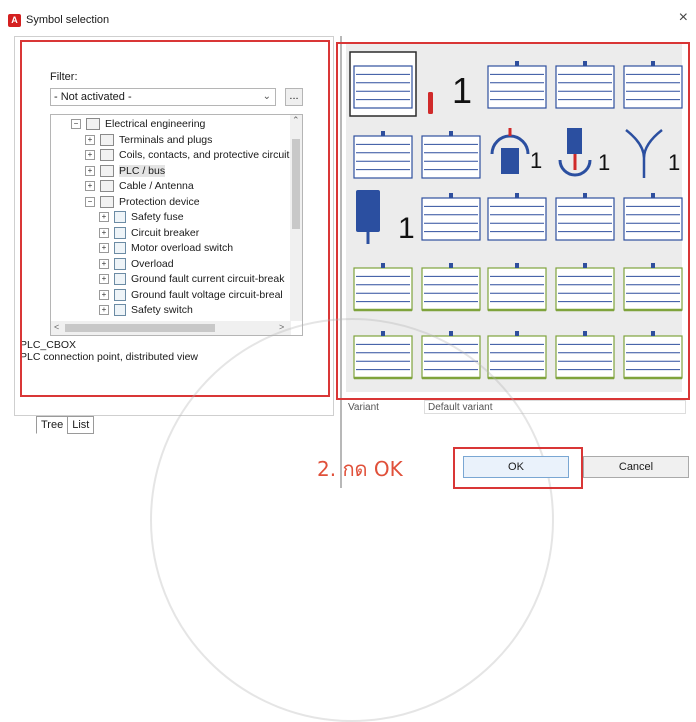 This screenshot has width=696, height=722. What do you see at coordinates (636, 467) in the screenshot?
I see `cancel-button: Cancel` at bounding box center [636, 467].